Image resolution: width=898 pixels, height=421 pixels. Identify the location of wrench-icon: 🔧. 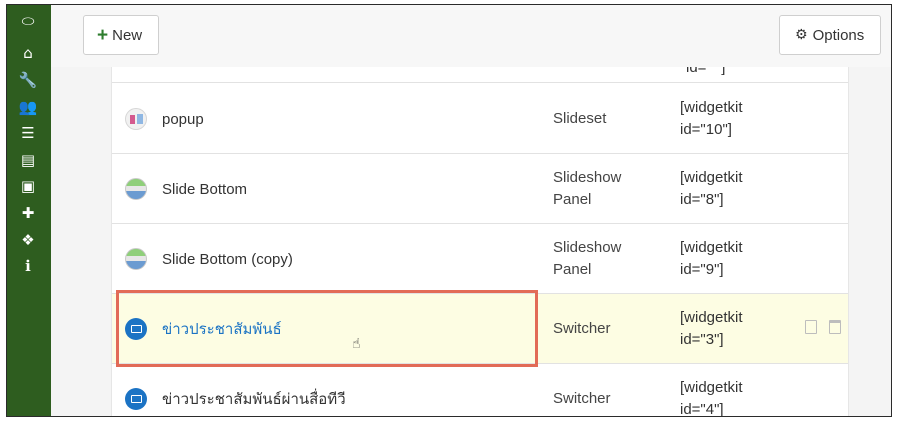
(28, 80).